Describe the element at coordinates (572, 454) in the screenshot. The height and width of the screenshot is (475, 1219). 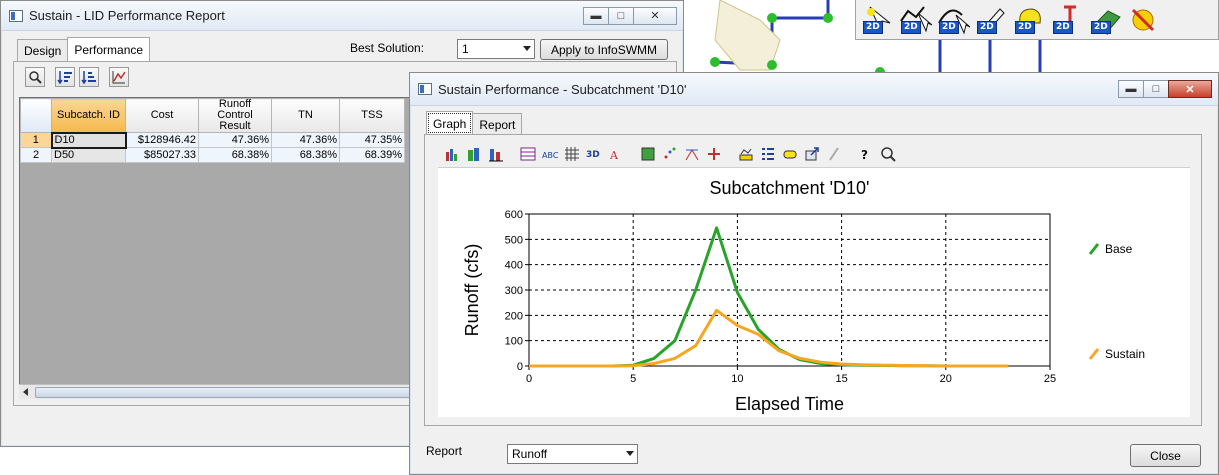
I see `report-type-select: Runoff` at that location.